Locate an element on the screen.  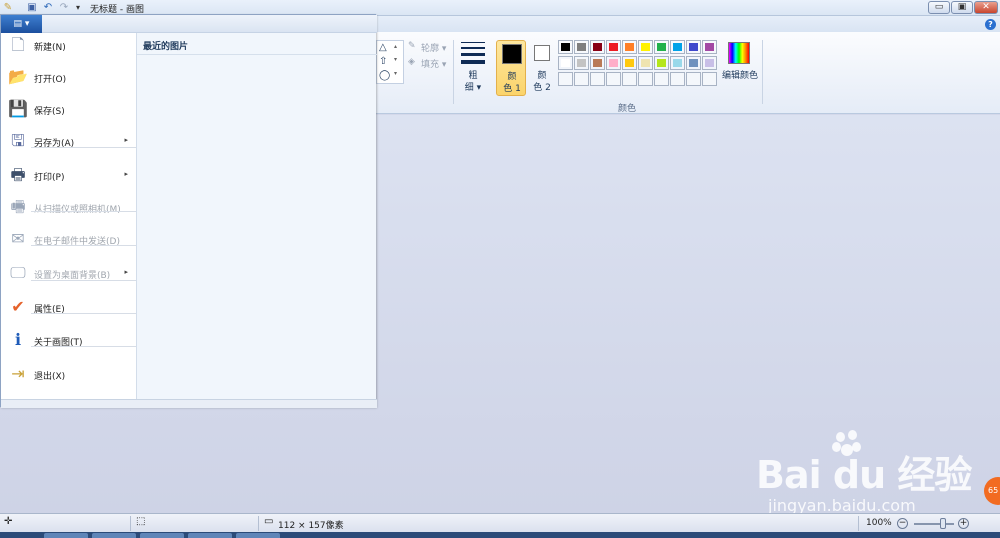
menu-item-open-folder: 📂 打开(O) is located at coordinates (68, 77).